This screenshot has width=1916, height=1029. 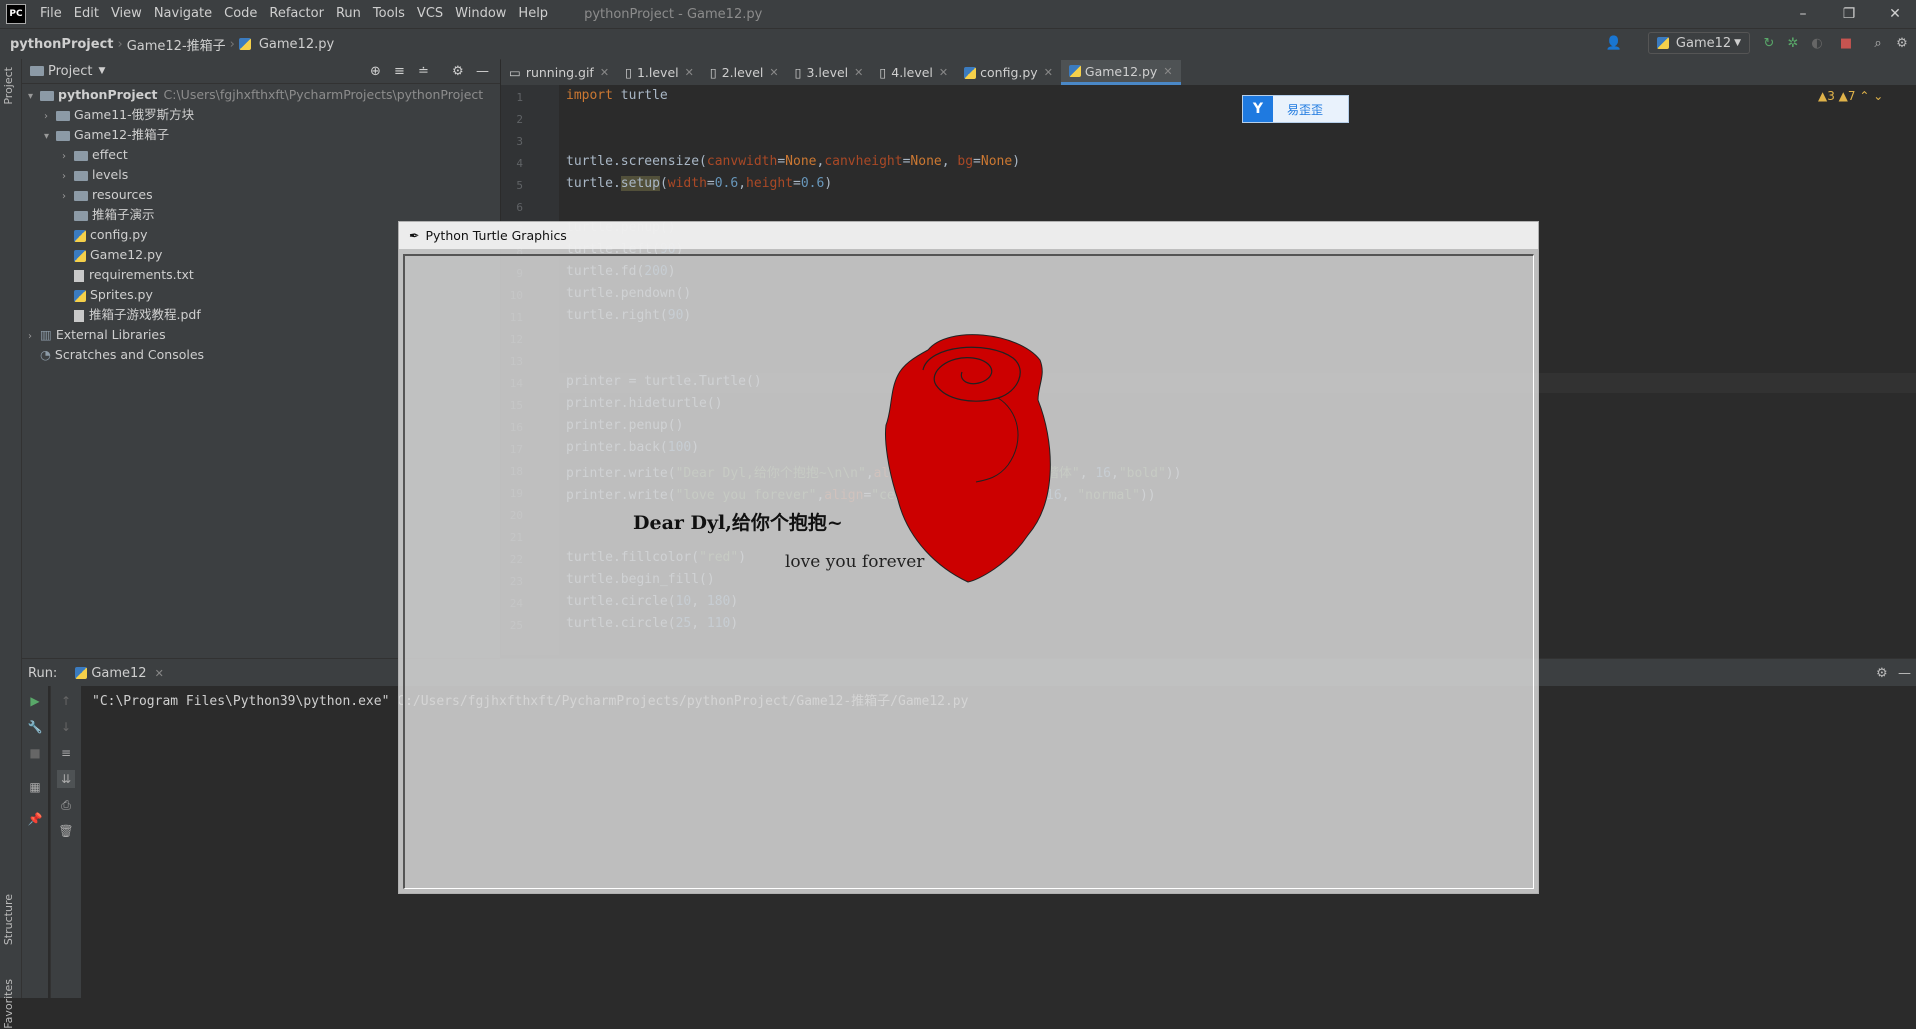 I want to click on tab-favorites: Favorites, so click(x=8, y=1004).